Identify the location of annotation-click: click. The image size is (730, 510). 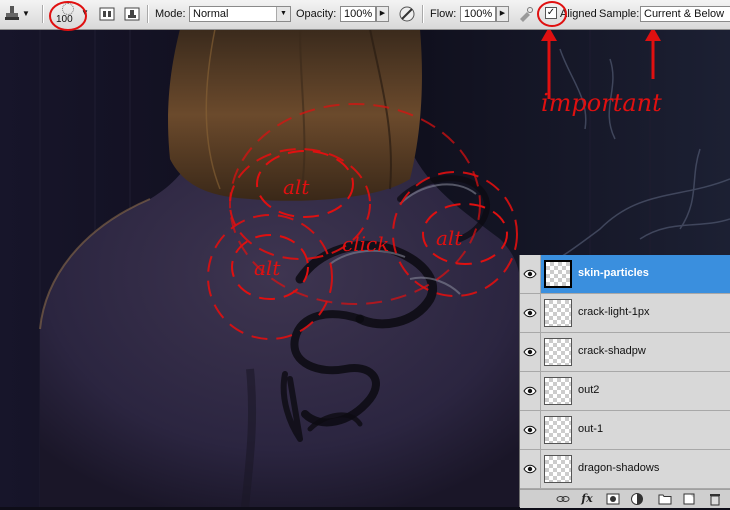
(365, 244).